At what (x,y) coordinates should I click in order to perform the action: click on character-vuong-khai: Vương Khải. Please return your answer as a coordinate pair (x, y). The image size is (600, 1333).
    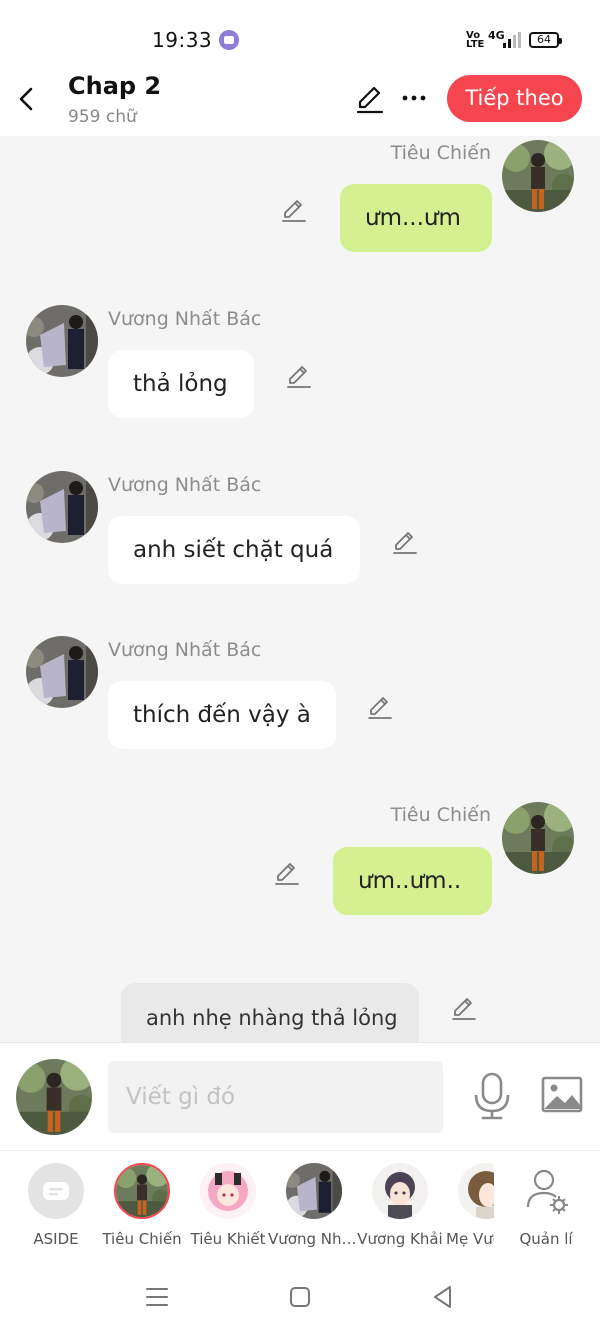
    Looking at the image, I should click on (400, 1208).